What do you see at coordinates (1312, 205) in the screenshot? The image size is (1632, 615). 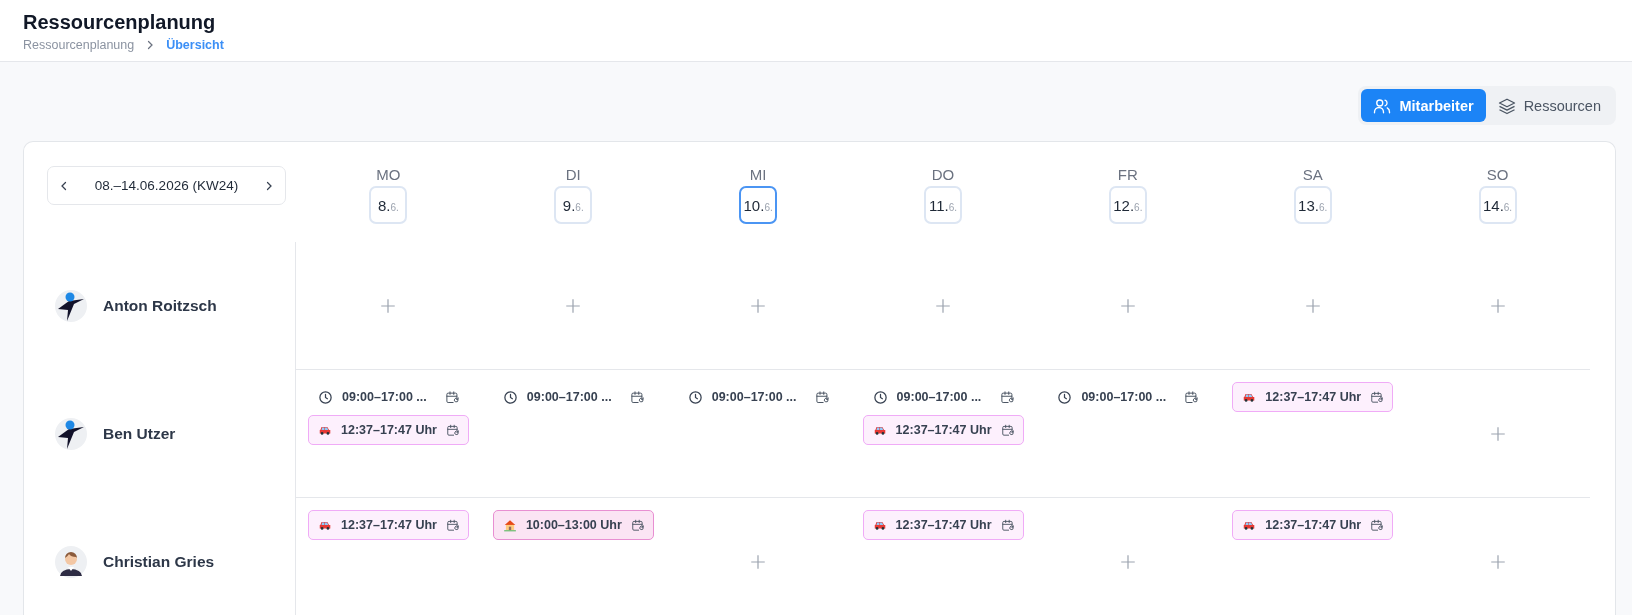 I see `date-badge: 13.6.` at bounding box center [1312, 205].